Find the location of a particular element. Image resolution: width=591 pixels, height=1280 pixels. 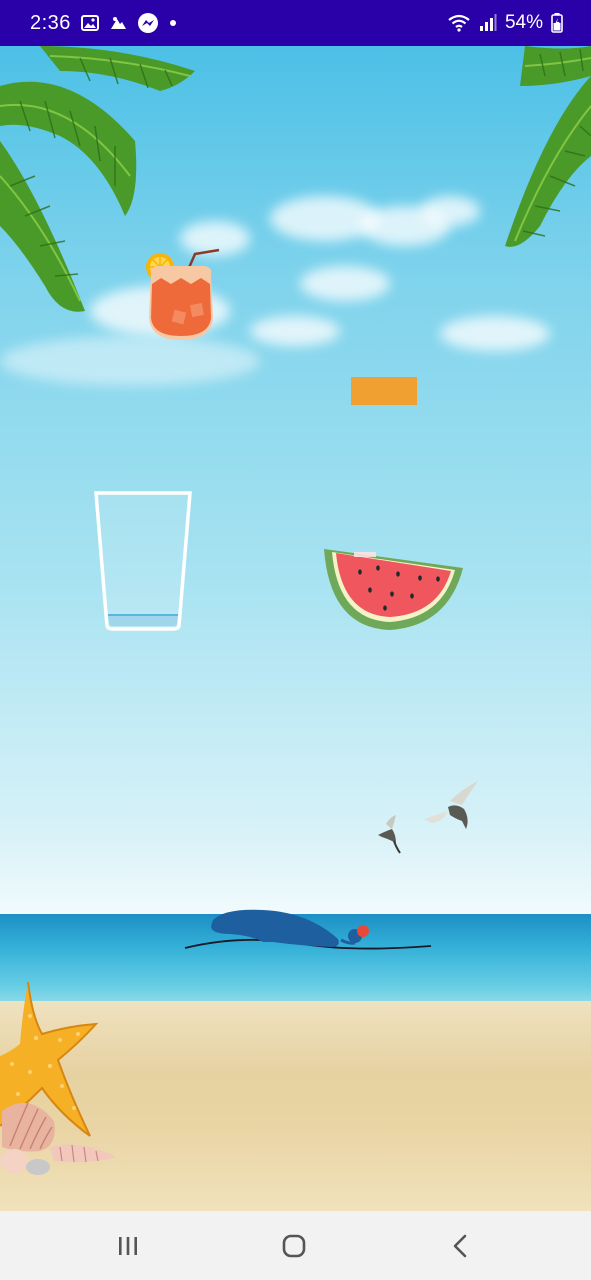

home-icon is located at coordinates (294, 1245).